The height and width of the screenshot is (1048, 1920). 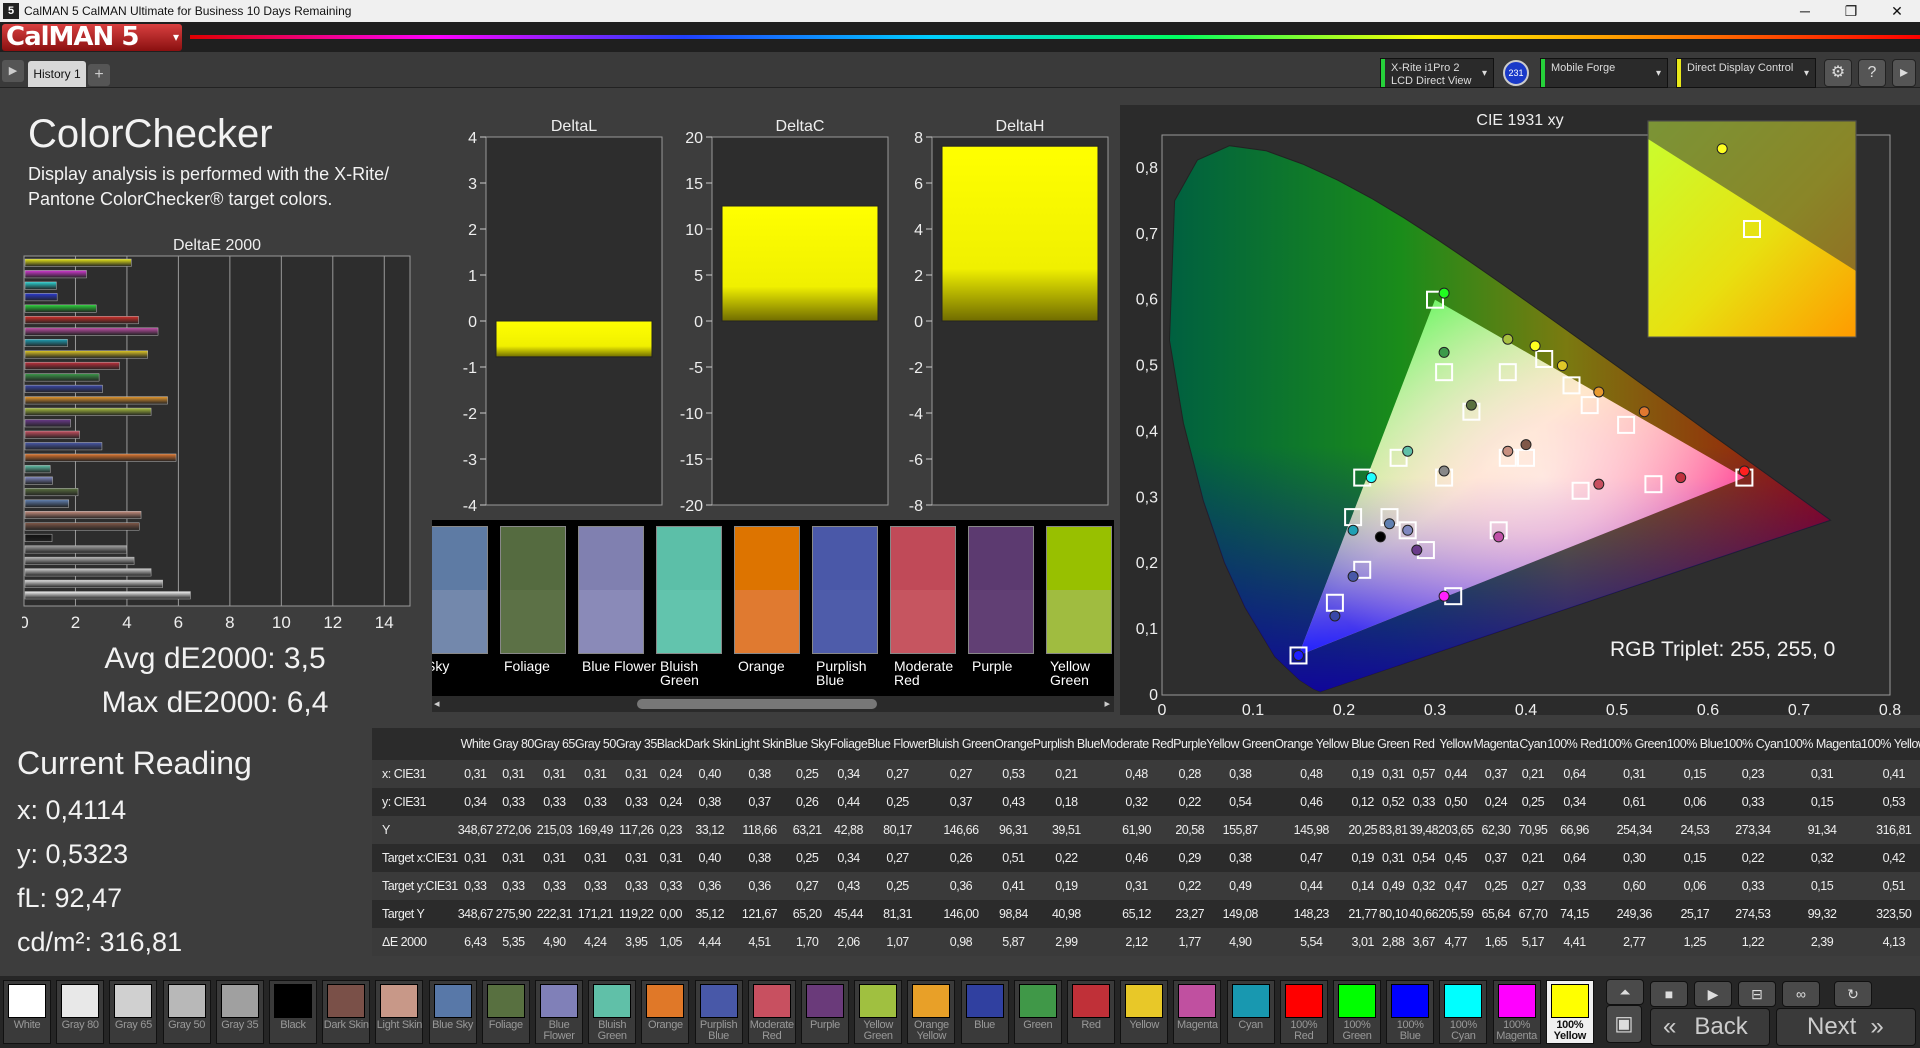 What do you see at coordinates (1710, 1027) in the screenshot?
I see `back-button: « Back` at bounding box center [1710, 1027].